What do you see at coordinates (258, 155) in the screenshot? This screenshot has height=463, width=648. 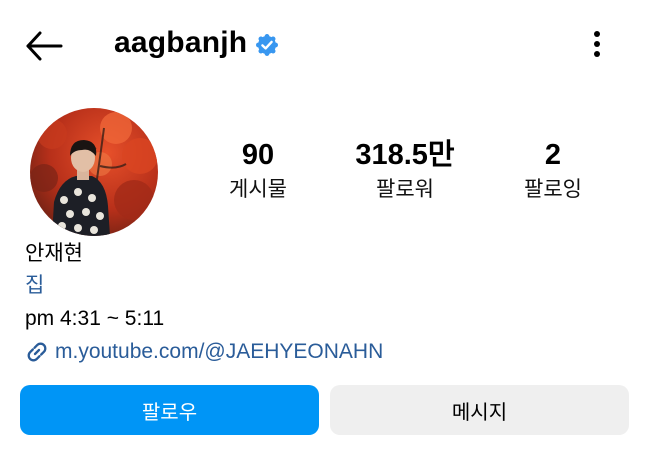 I see `posts-count: 90` at bounding box center [258, 155].